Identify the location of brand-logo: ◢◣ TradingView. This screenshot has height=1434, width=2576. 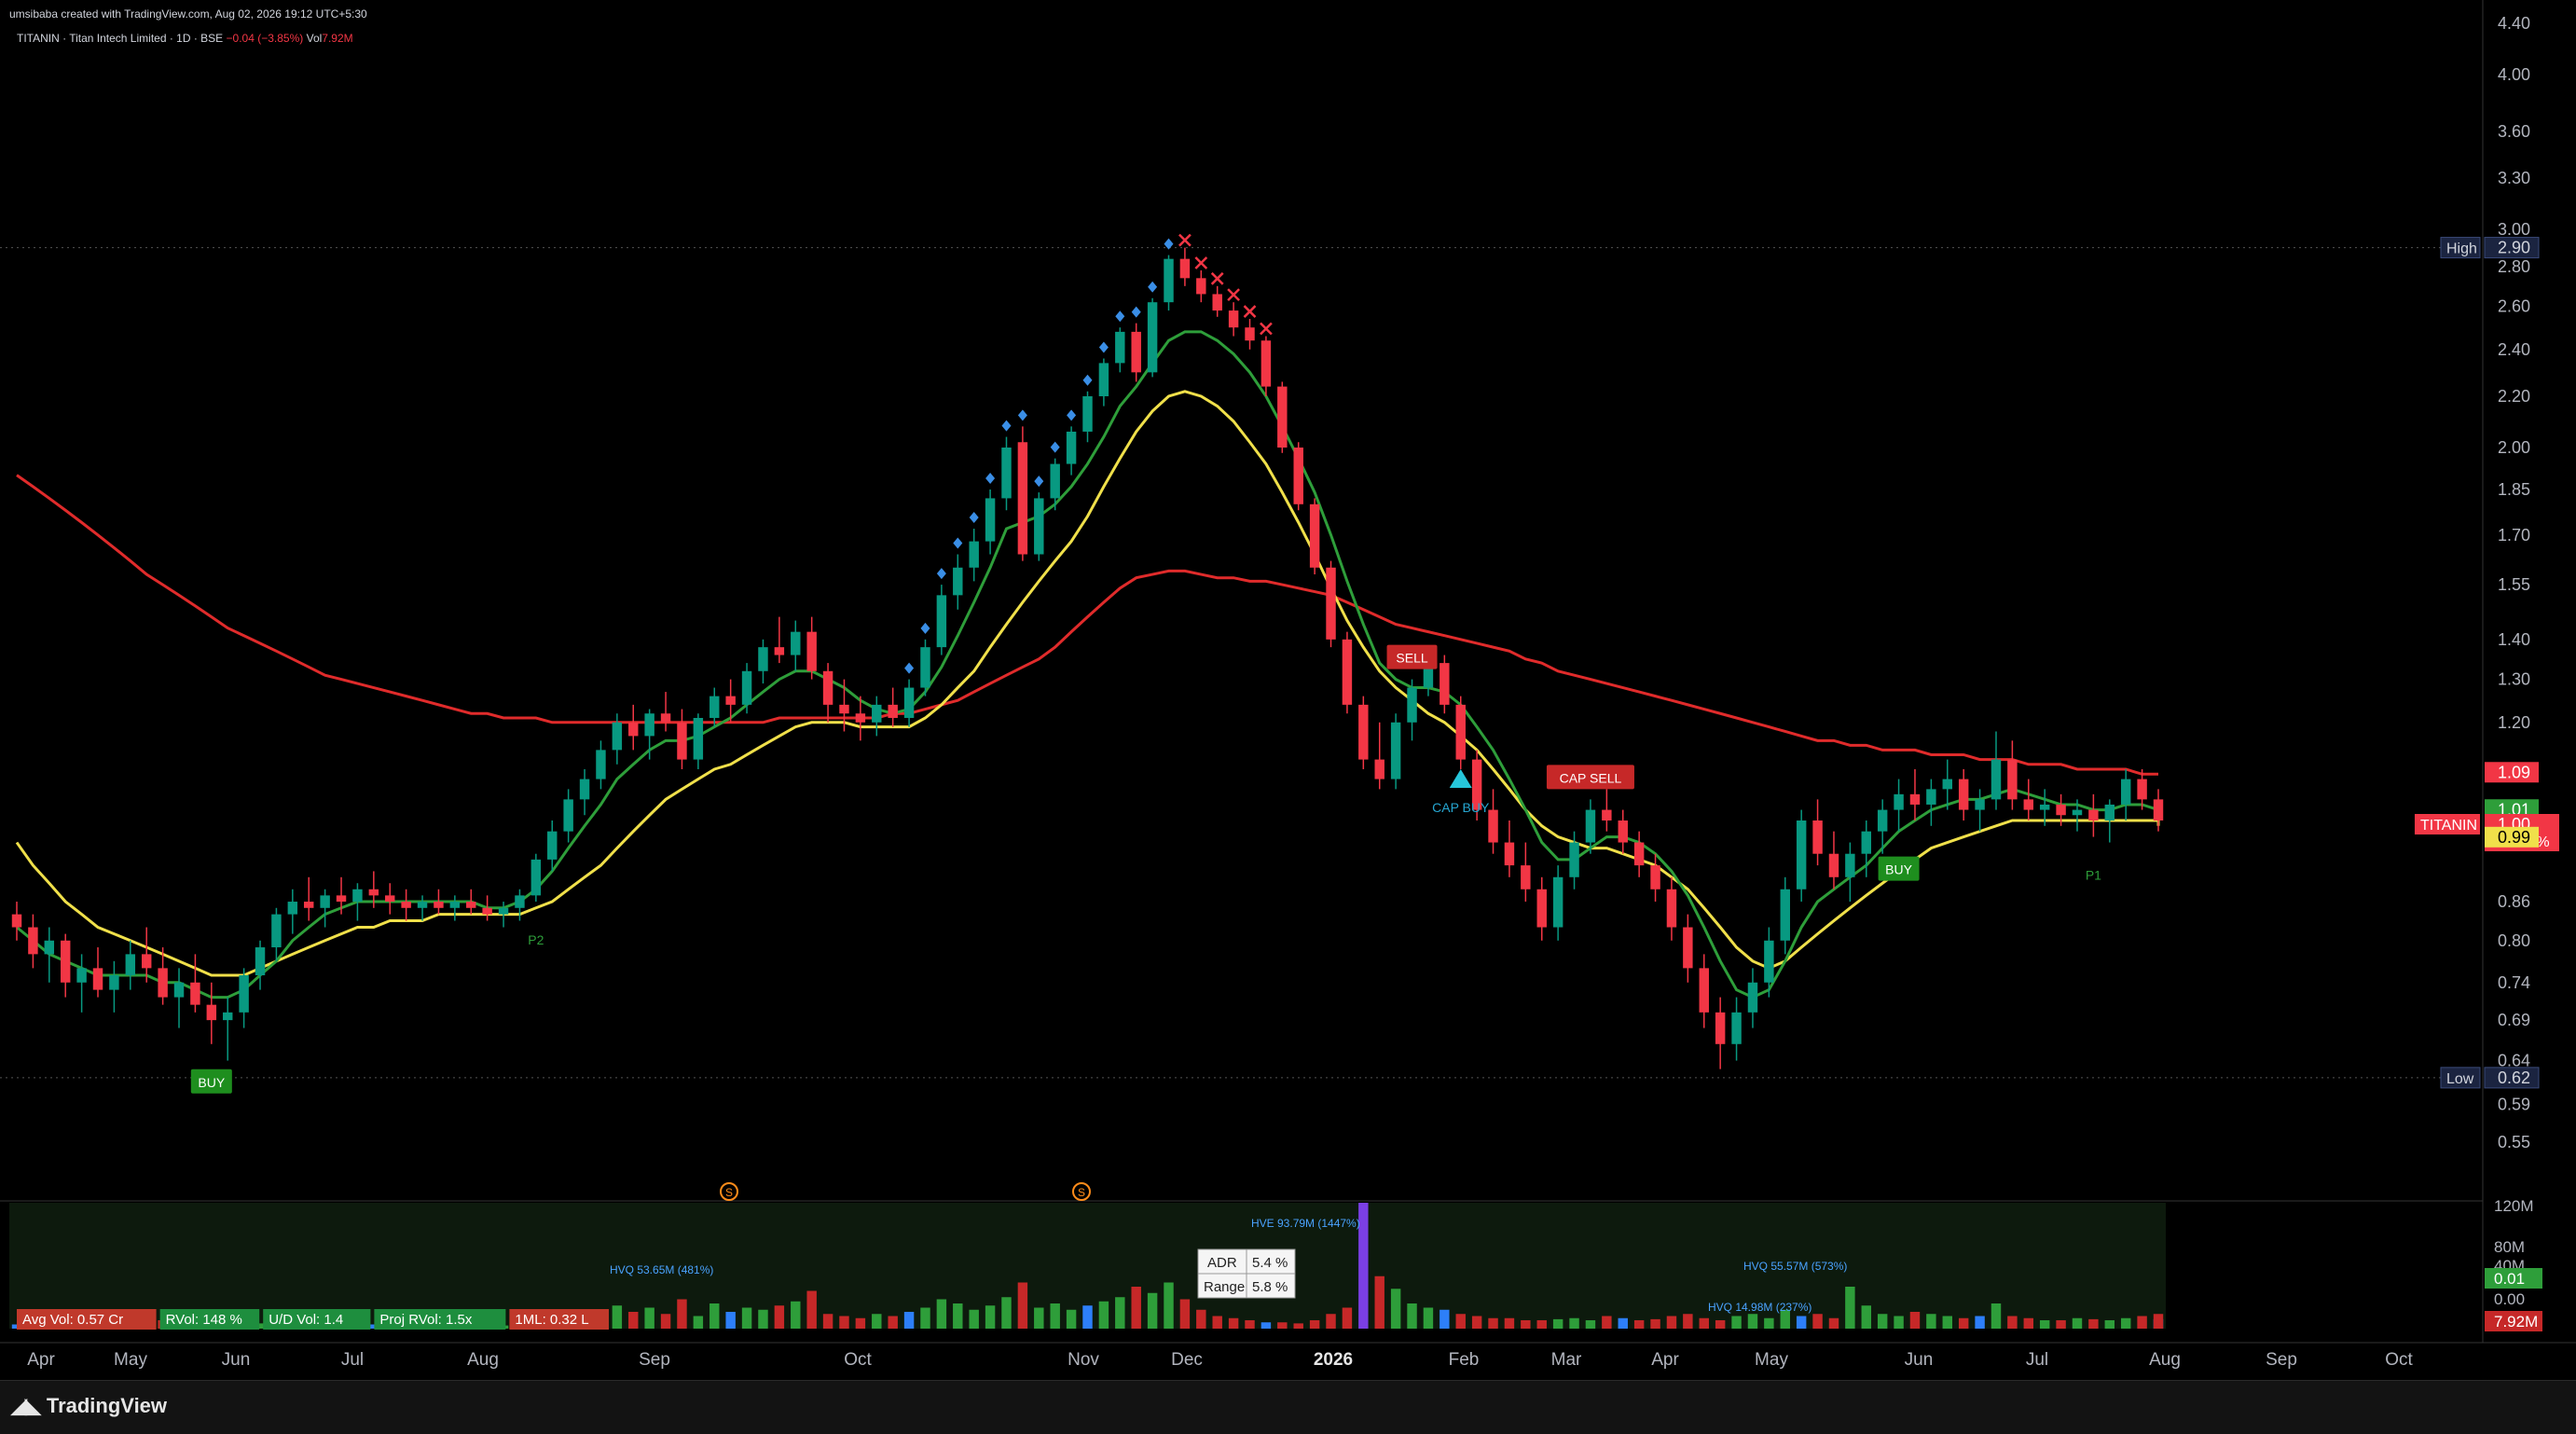
(89, 1406).